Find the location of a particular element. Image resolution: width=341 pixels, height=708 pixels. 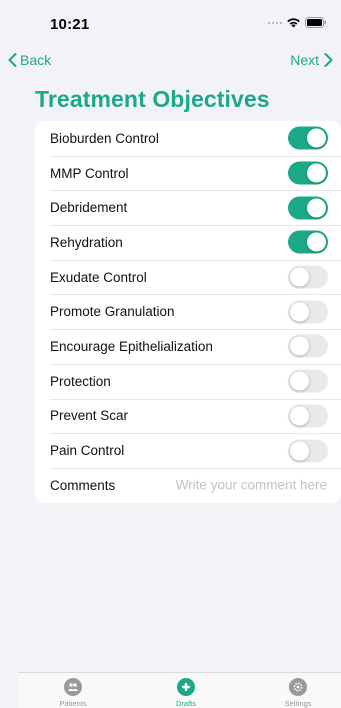

status-icons is located at coordinates (297, 22).